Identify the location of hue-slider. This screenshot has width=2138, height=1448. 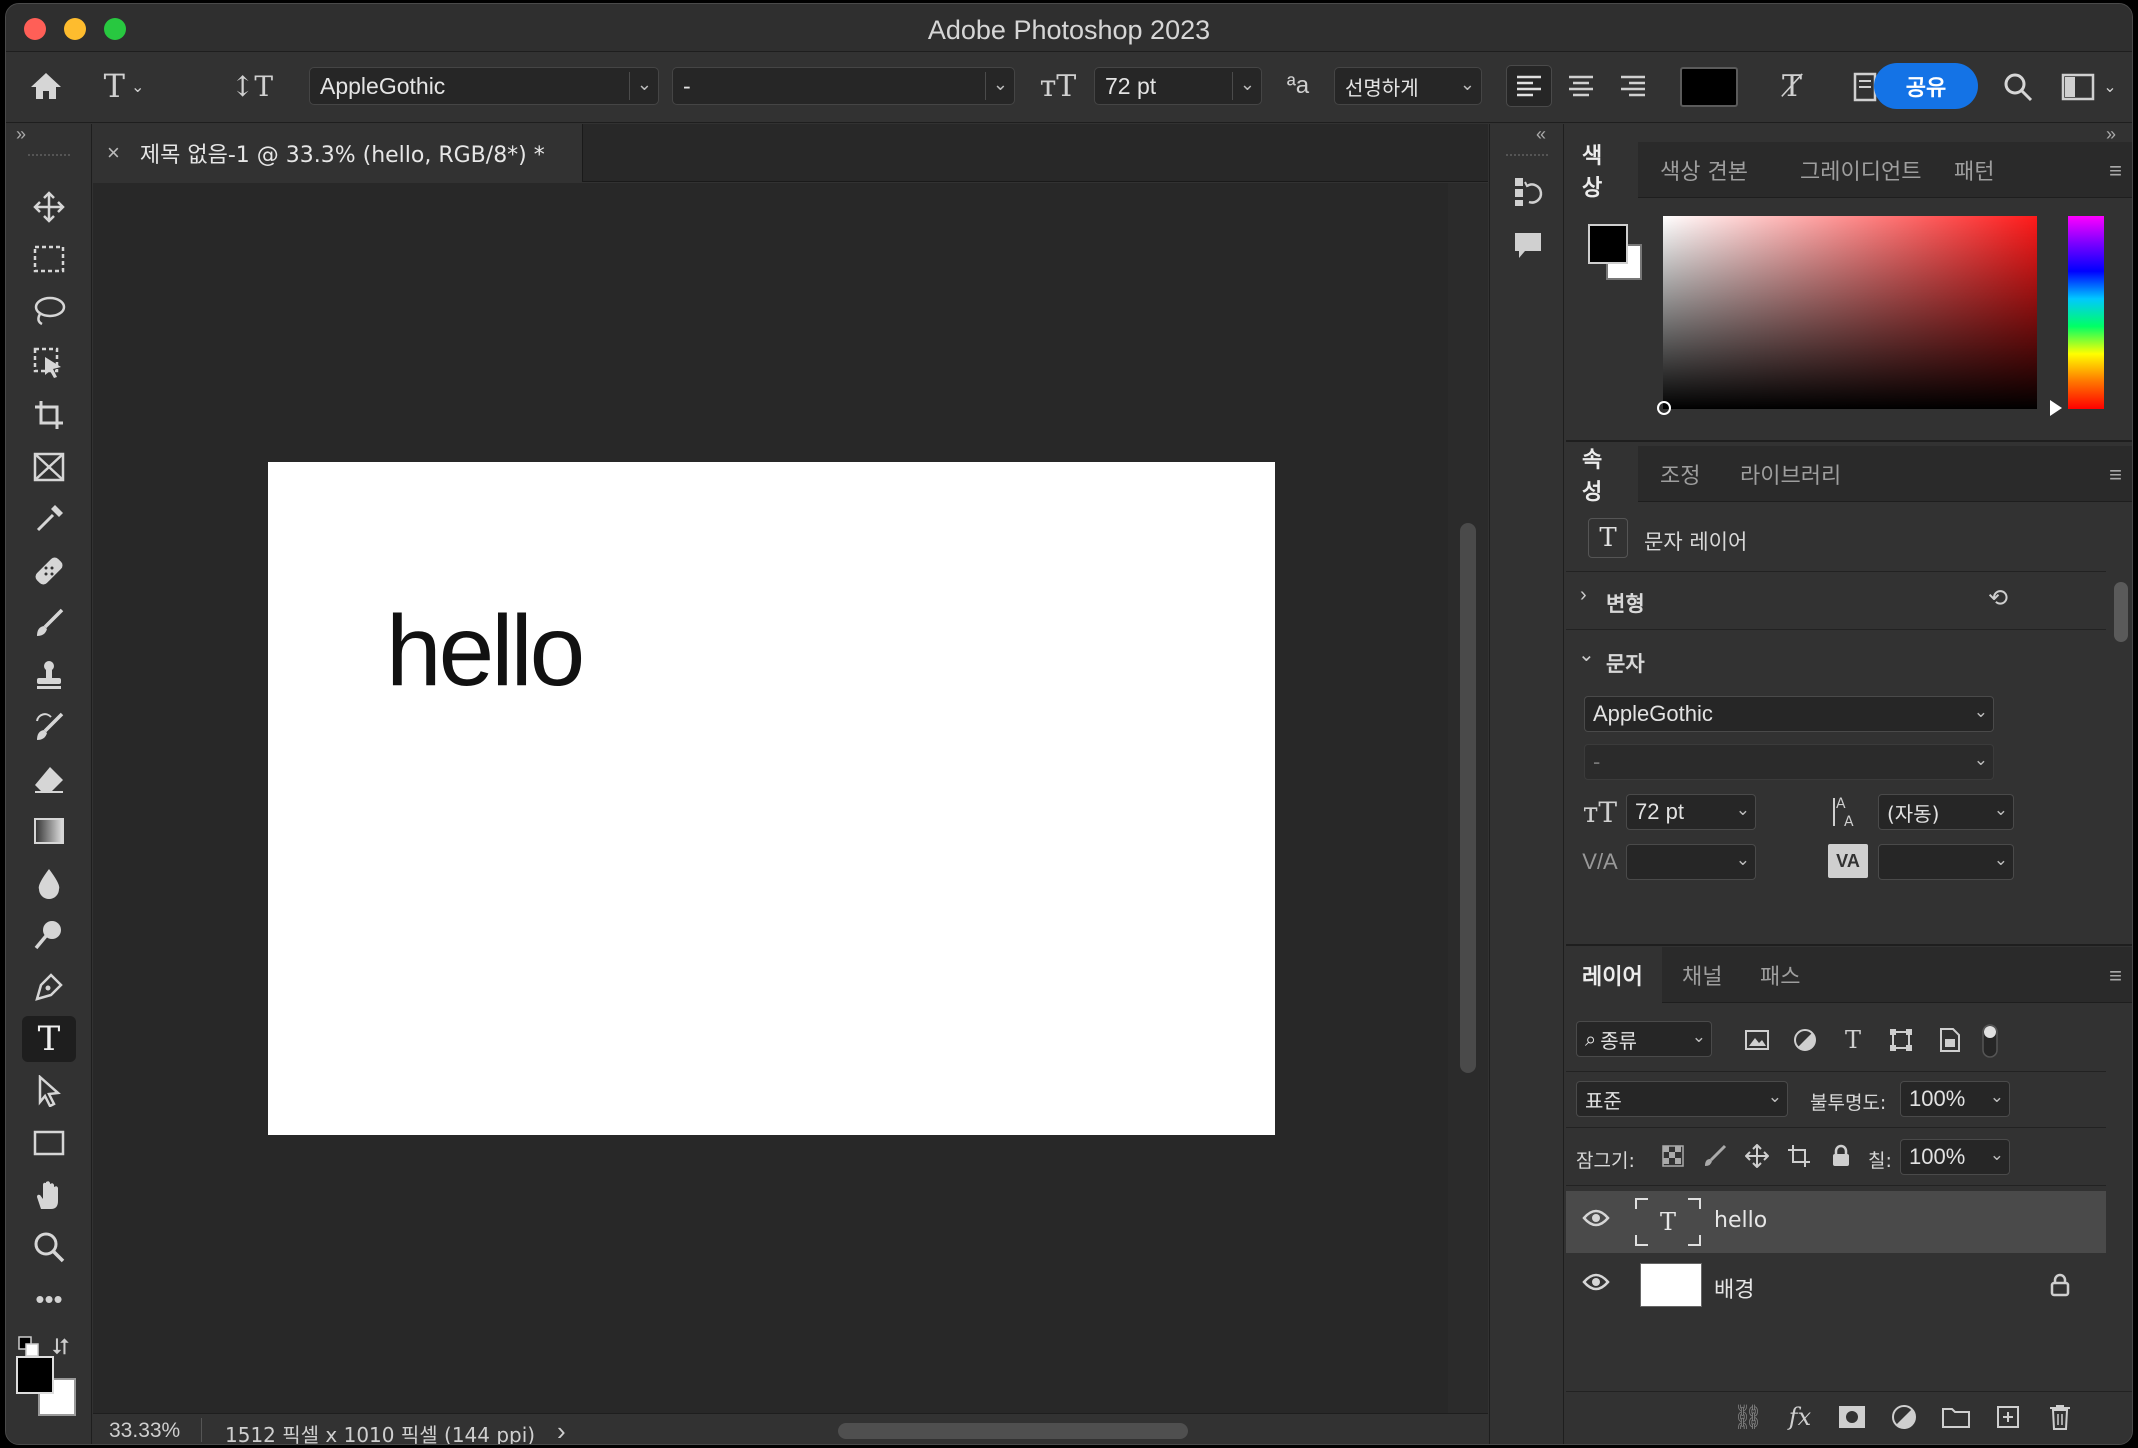
(2086, 312).